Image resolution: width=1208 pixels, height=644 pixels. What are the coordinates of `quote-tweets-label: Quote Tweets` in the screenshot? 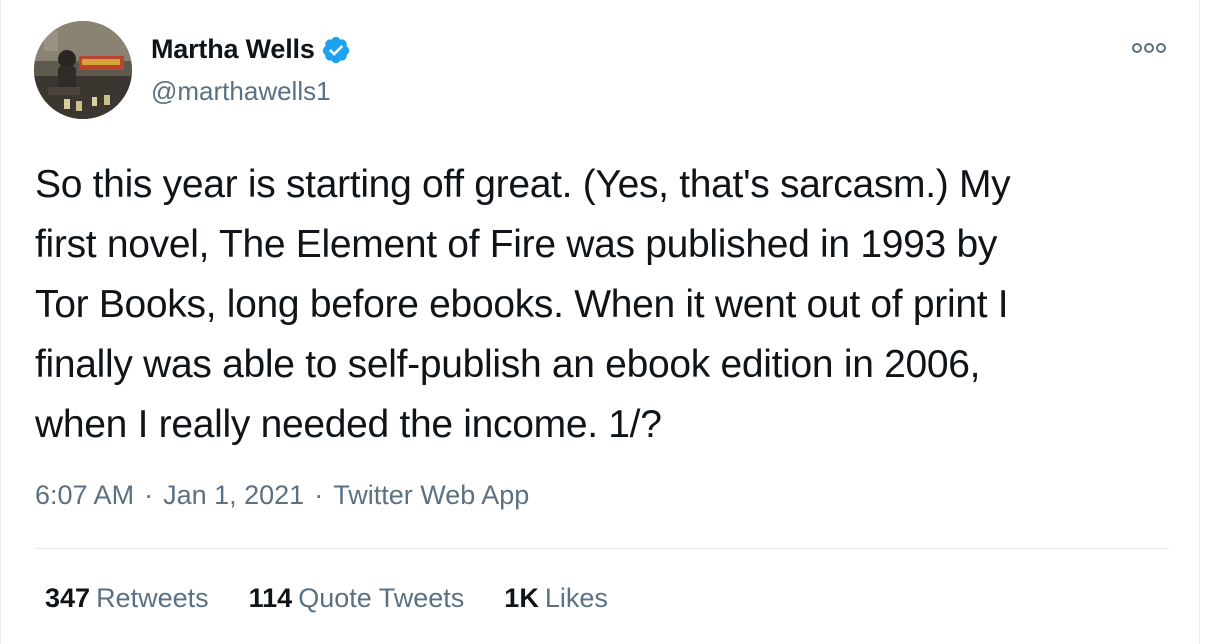 It's located at (381, 598).